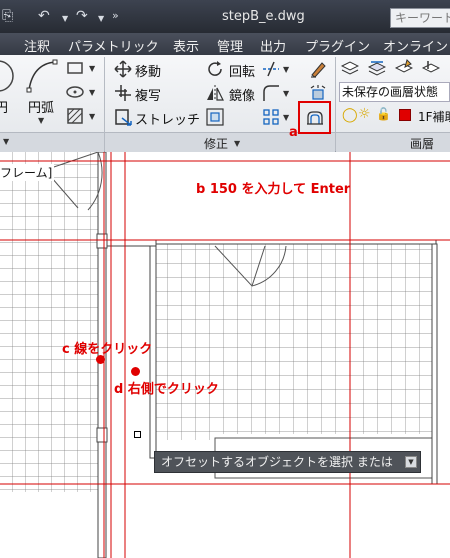 The height and width of the screenshot is (558, 450). I want to click on undo-dropdown-icon: ▼, so click(65, 19).